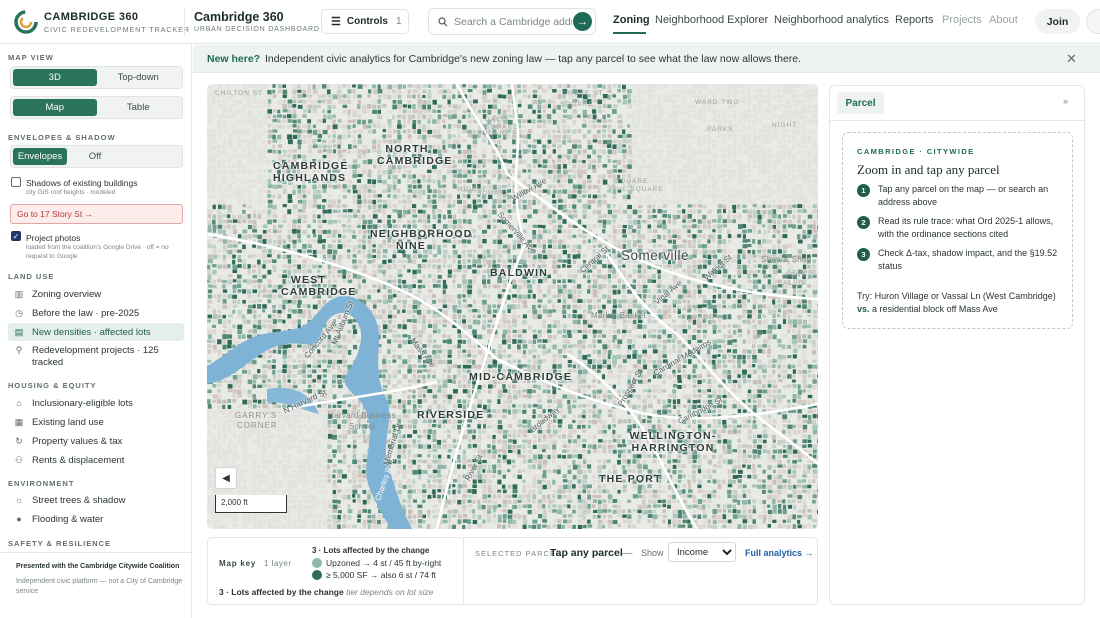 This screenshot has width=1100, height=618. Describe the element at coordinates (627, 553) in the screenshot. I see `selected-parcel-dash: —` at that location.